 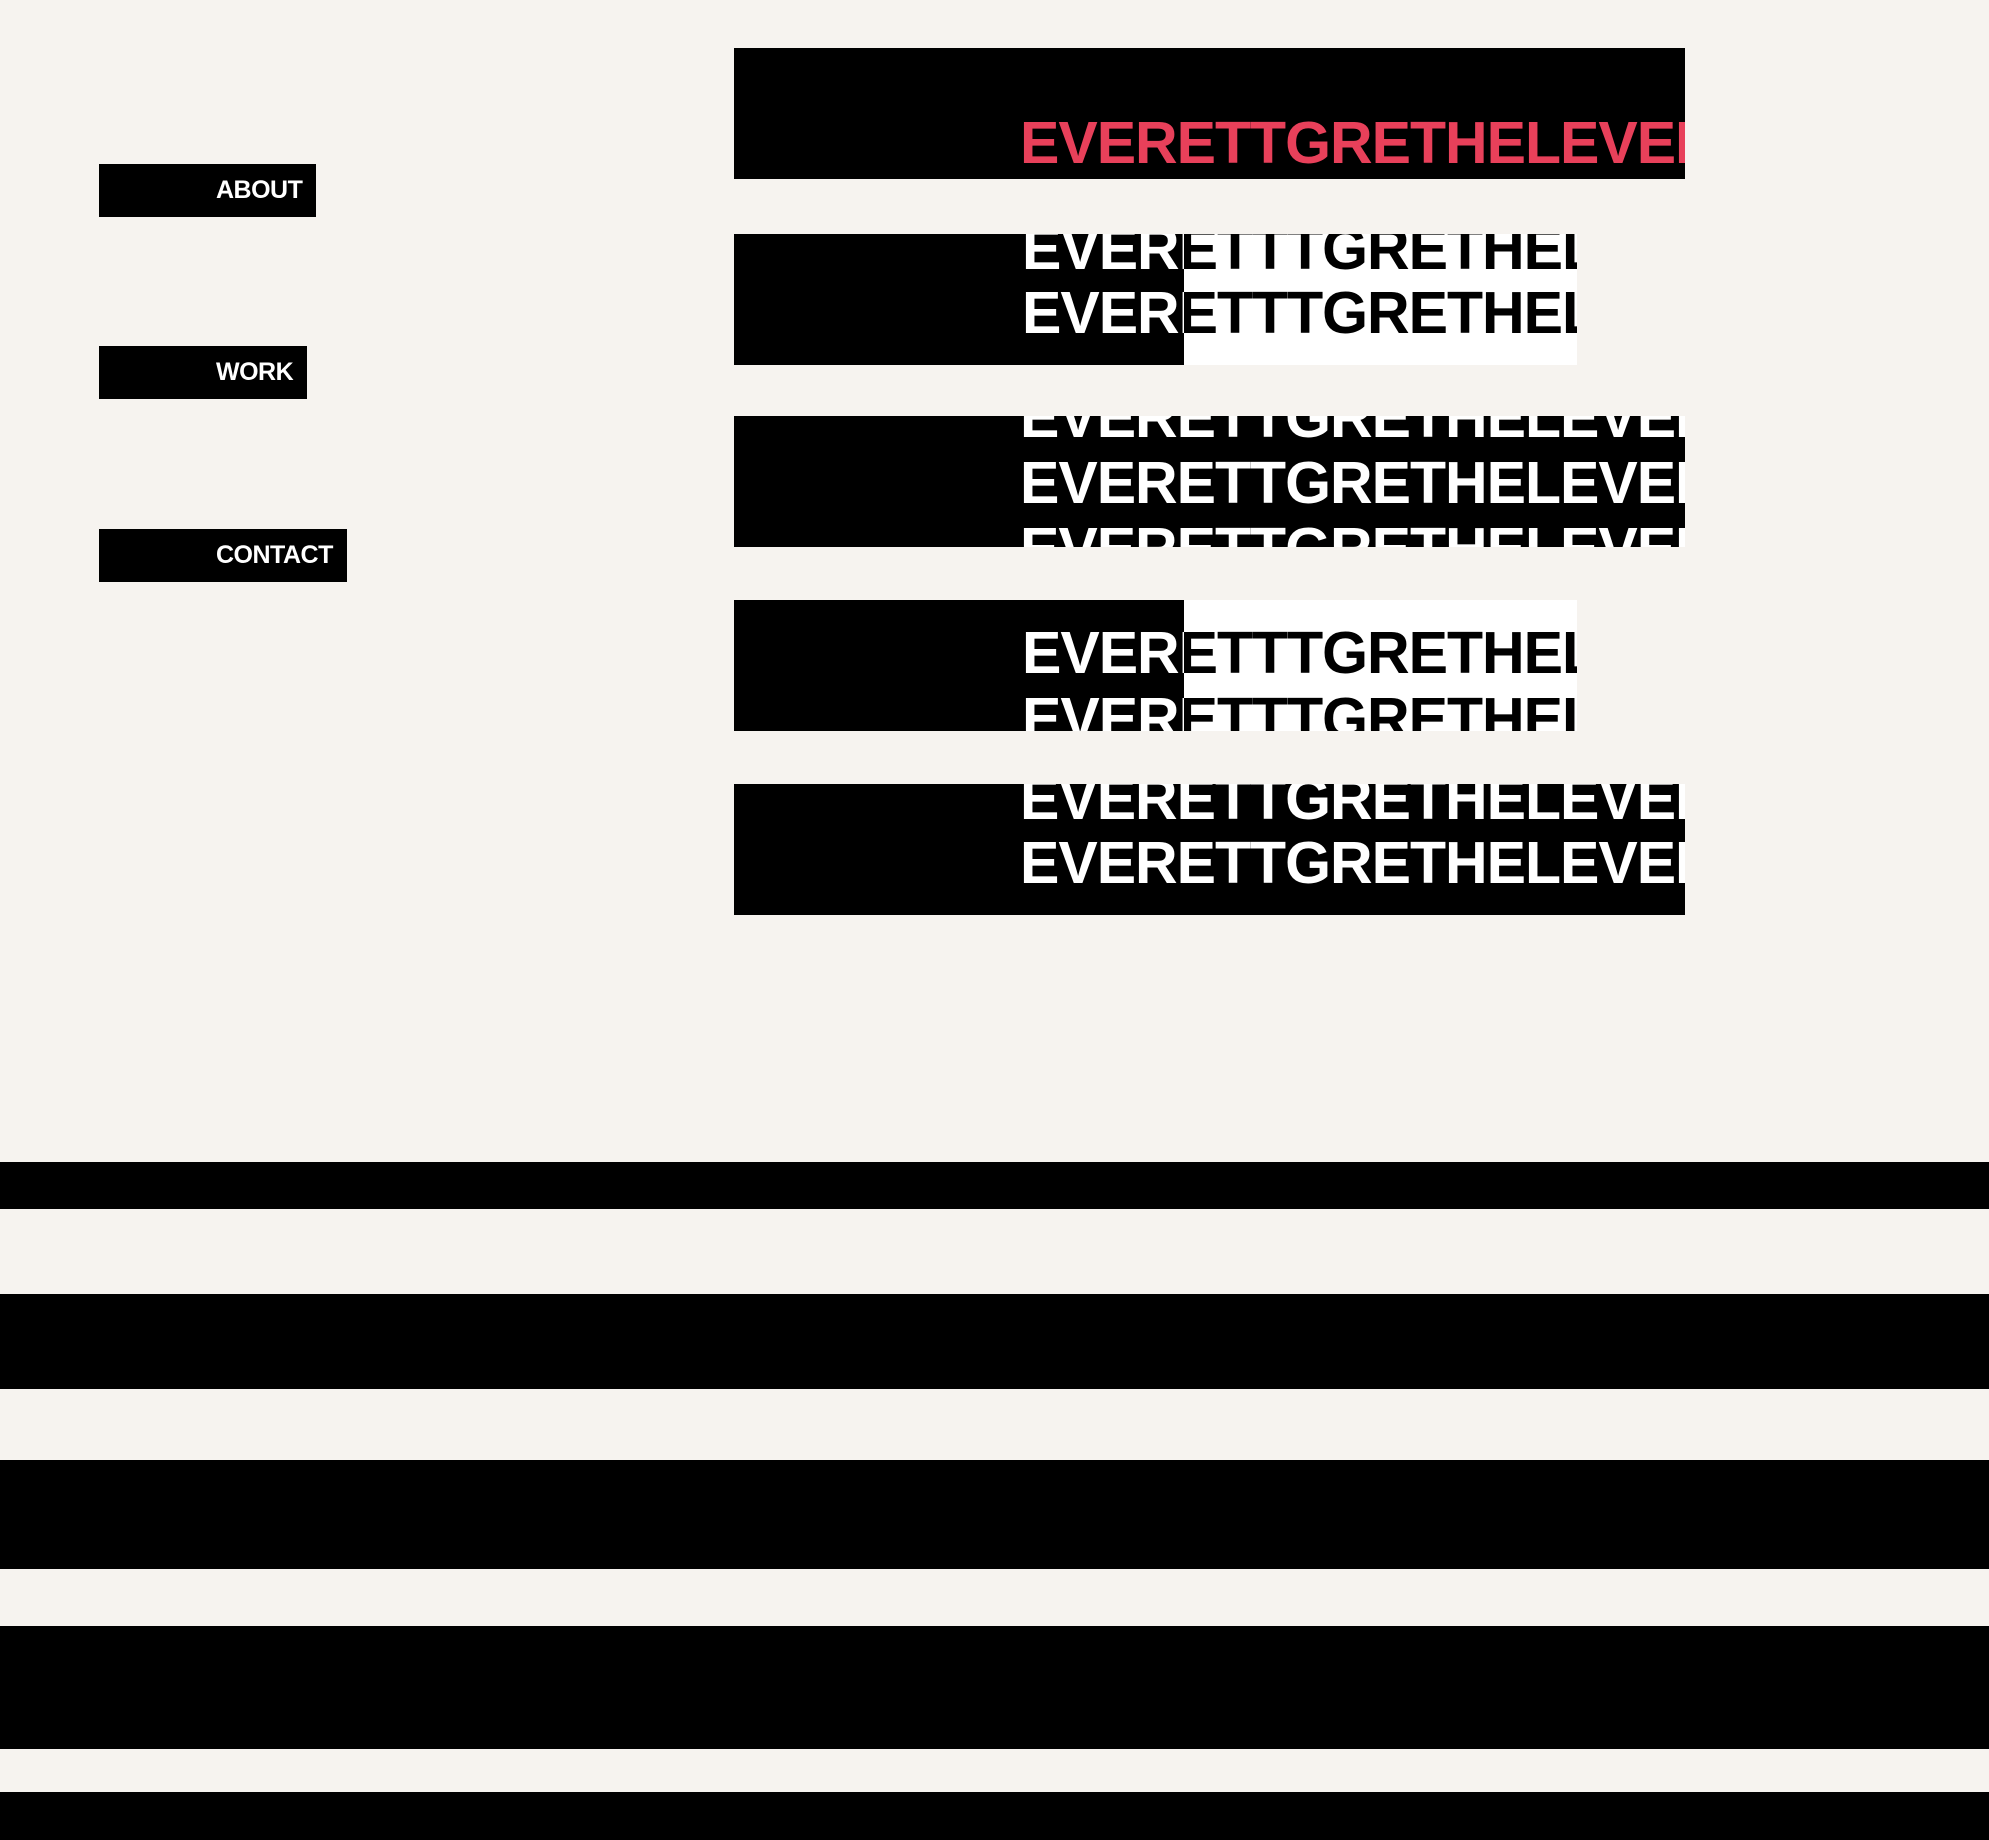 I want to click on name-marquee-block-5: EVERETTGRETHELEVER EVERETTGRETHELEVER, so click(x=1209, y=849).